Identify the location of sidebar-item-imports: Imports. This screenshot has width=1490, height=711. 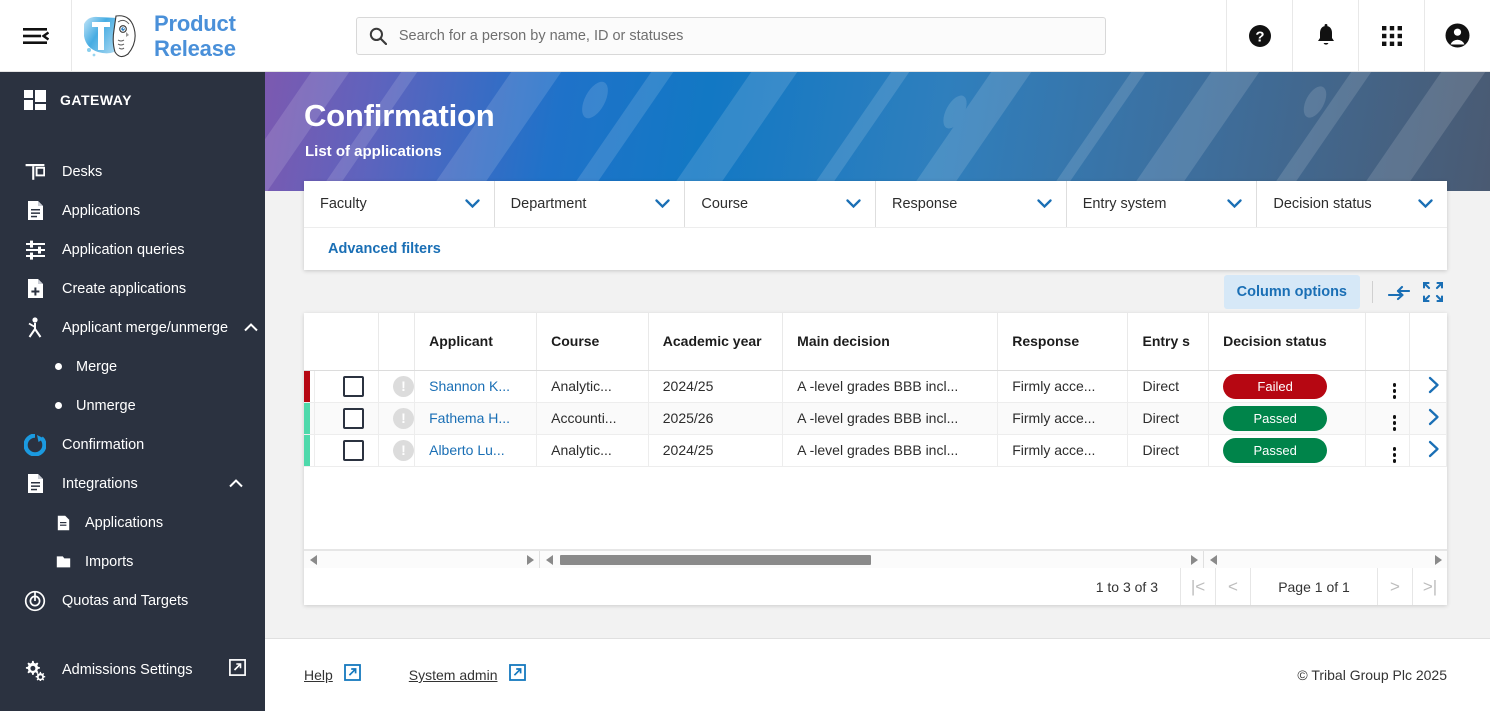
(132, 561).